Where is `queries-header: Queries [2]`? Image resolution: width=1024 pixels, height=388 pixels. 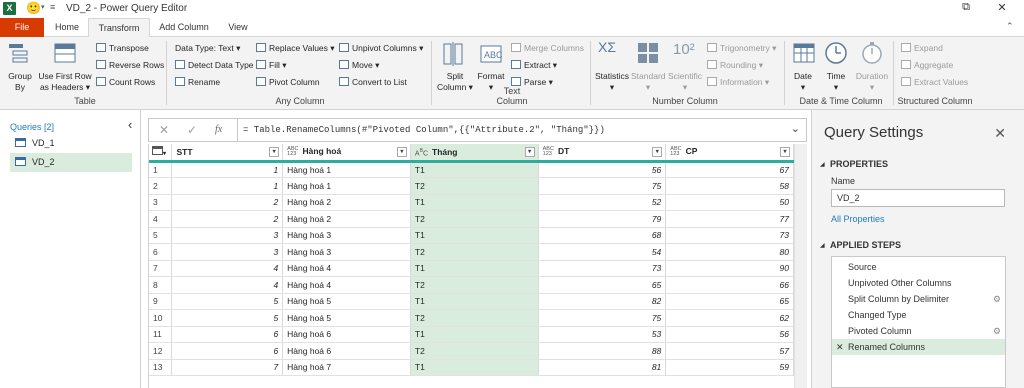 queries-header: Queries [2] is located at coordinates (32, 127).